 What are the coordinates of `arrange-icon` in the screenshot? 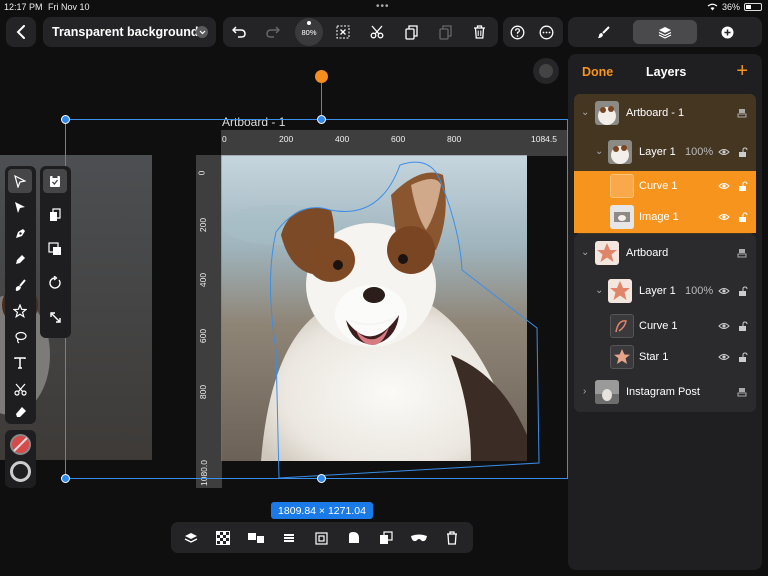 It's located at (256, 538).